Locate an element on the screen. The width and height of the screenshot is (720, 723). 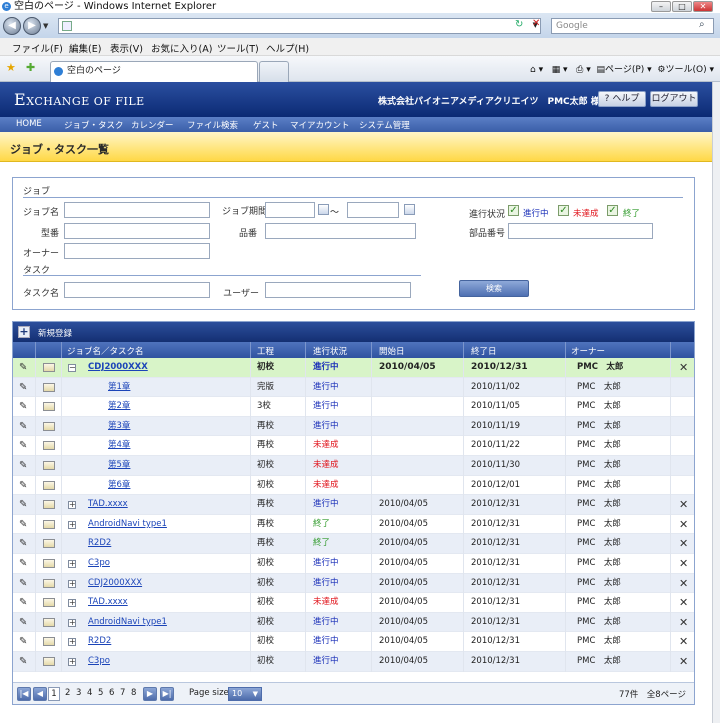
job-task-name-link: AndroidNavi type1 is located at coordinates (127, 525).